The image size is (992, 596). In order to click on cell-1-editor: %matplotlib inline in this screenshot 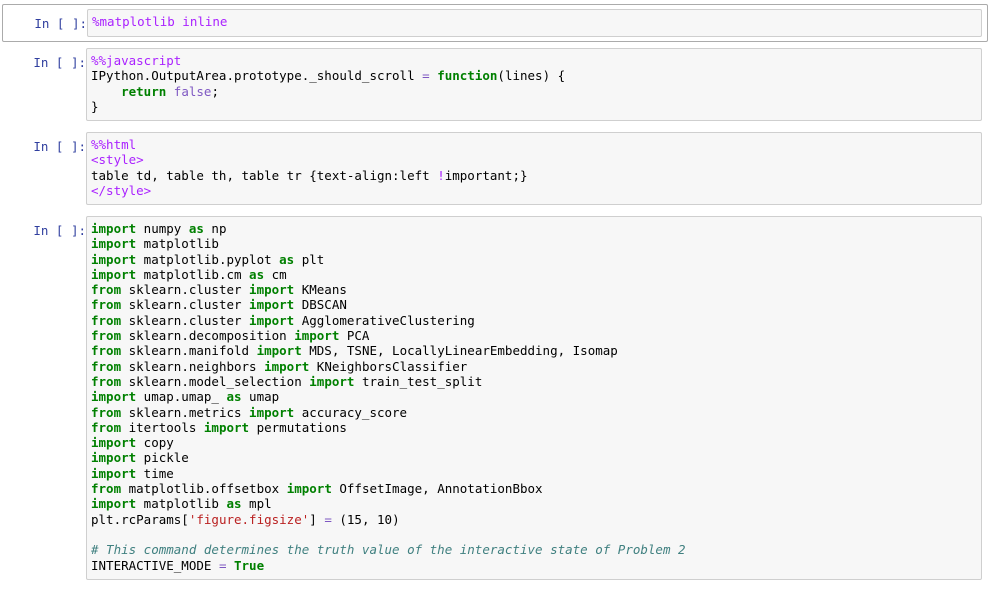, I will do `click(534, 23)`.